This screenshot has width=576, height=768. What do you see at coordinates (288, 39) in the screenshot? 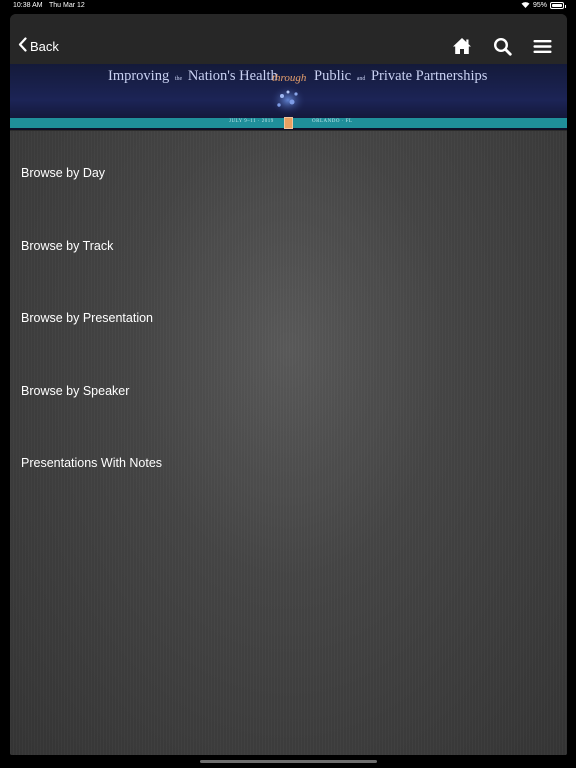
I see `navigation-bar: Back` at bounding box center [288, 39].